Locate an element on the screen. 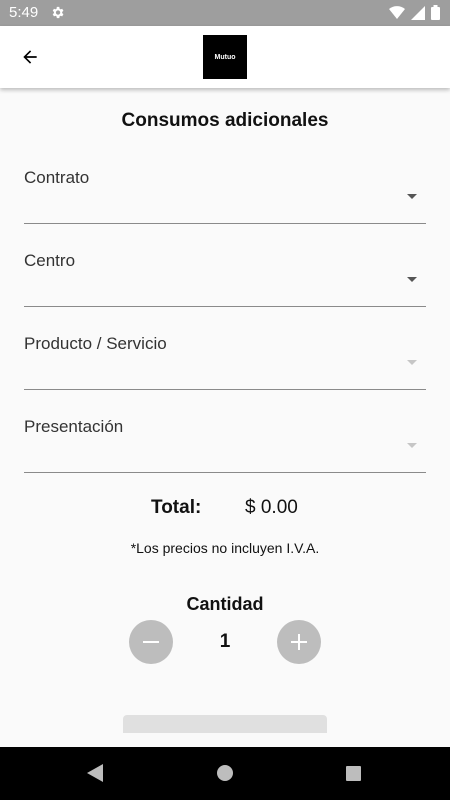 This screenshot has width=450, height=800. presentacion-dropdown: Presentación is located at coordinates (225, 445).